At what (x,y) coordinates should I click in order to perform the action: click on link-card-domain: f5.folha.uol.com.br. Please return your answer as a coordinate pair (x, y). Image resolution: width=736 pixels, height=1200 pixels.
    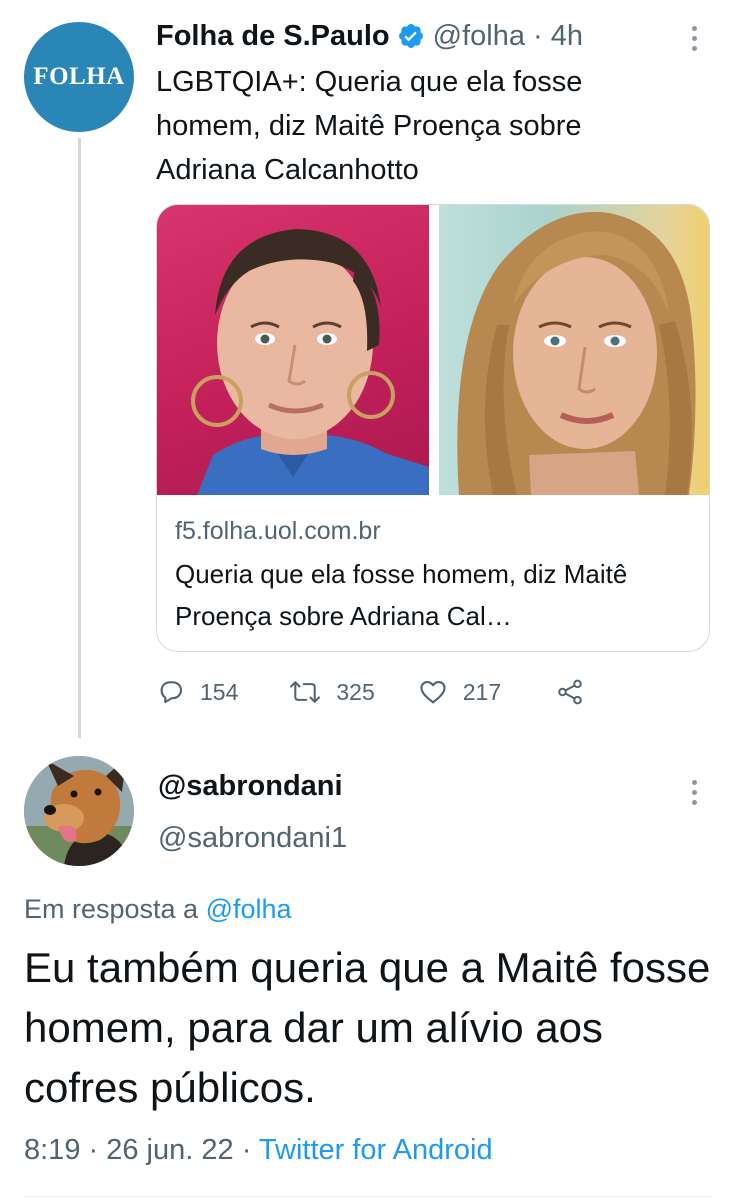
    Looking at the image, I should click on (278, 531).